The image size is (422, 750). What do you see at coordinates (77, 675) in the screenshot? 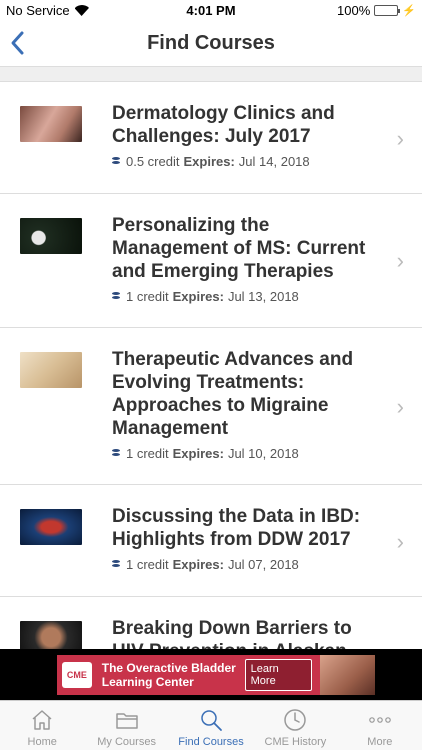
I see `ad-logo: CME` at bounding box center [77, 675].